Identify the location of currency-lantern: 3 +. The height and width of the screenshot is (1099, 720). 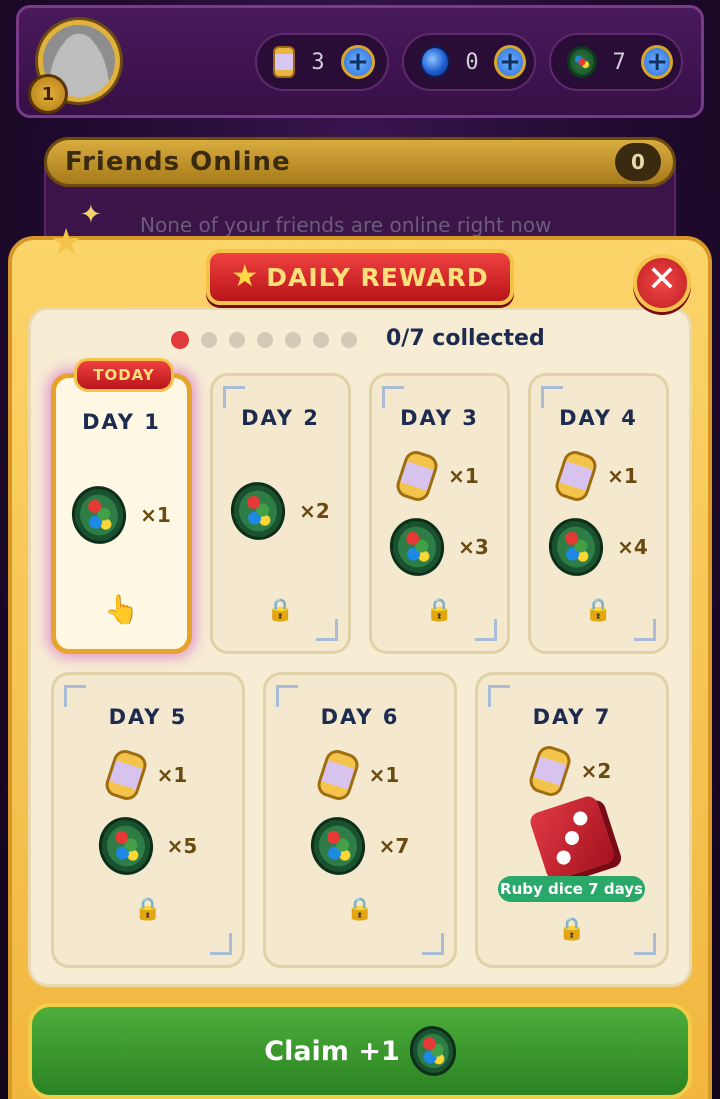
(322, 62).